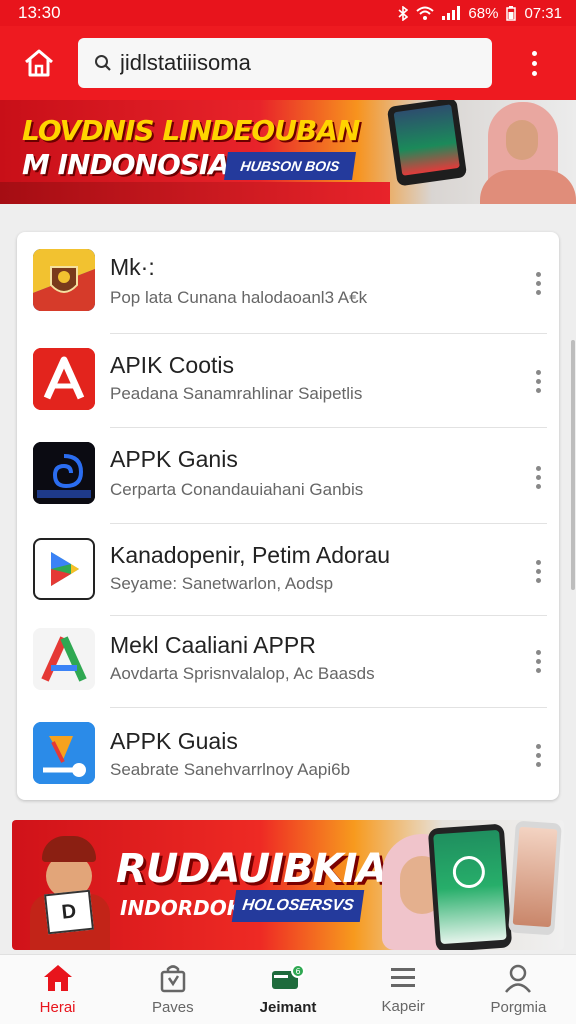 Image resolution: width=576 pixels, height=1024 pixels. I want to click on search-icon, so click(103, 63).